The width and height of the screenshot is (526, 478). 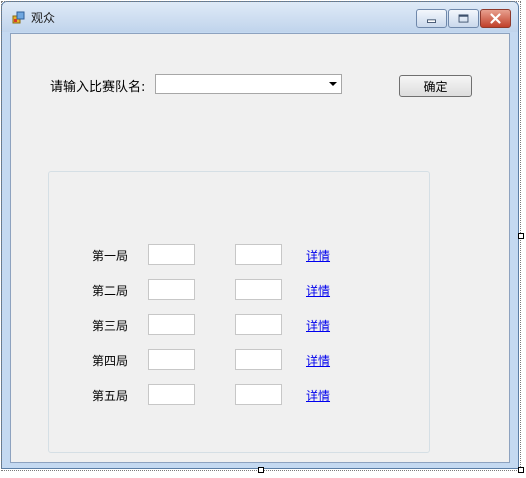 I want to click on resize-handle-right, so click(x=521, y=236).